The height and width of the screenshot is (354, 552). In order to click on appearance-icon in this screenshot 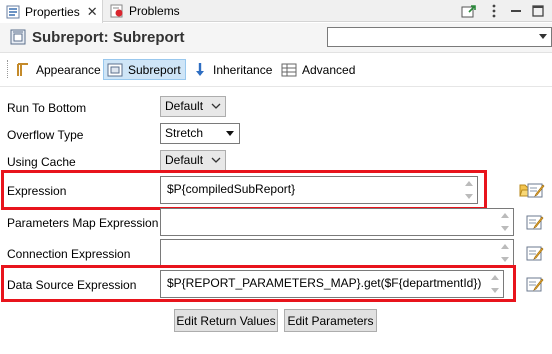, I will do `click(23, 70)`.